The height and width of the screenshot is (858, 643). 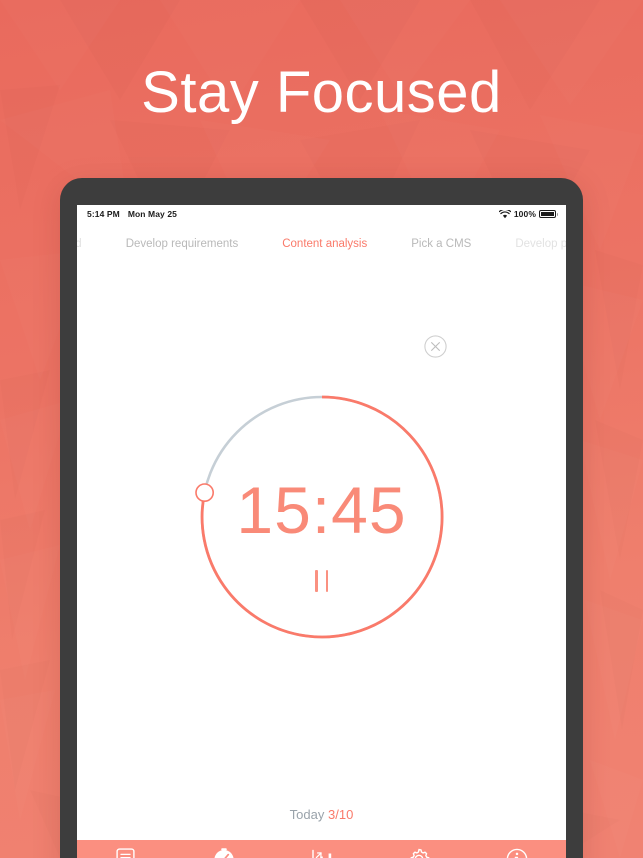 I want to click on status-bar-time: 5:14 PM, so click(x=103, y=214).